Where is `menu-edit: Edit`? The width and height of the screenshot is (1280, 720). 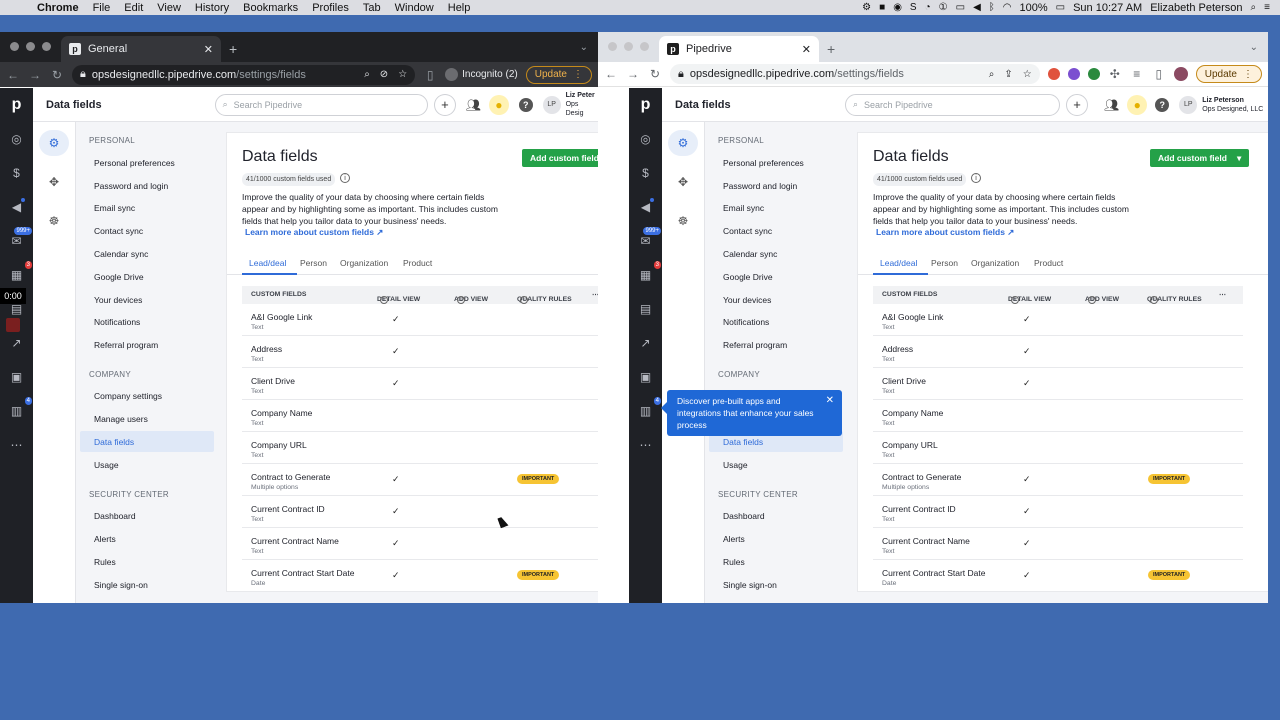 menu-edit: Edit is located at coordinates (133, 8).